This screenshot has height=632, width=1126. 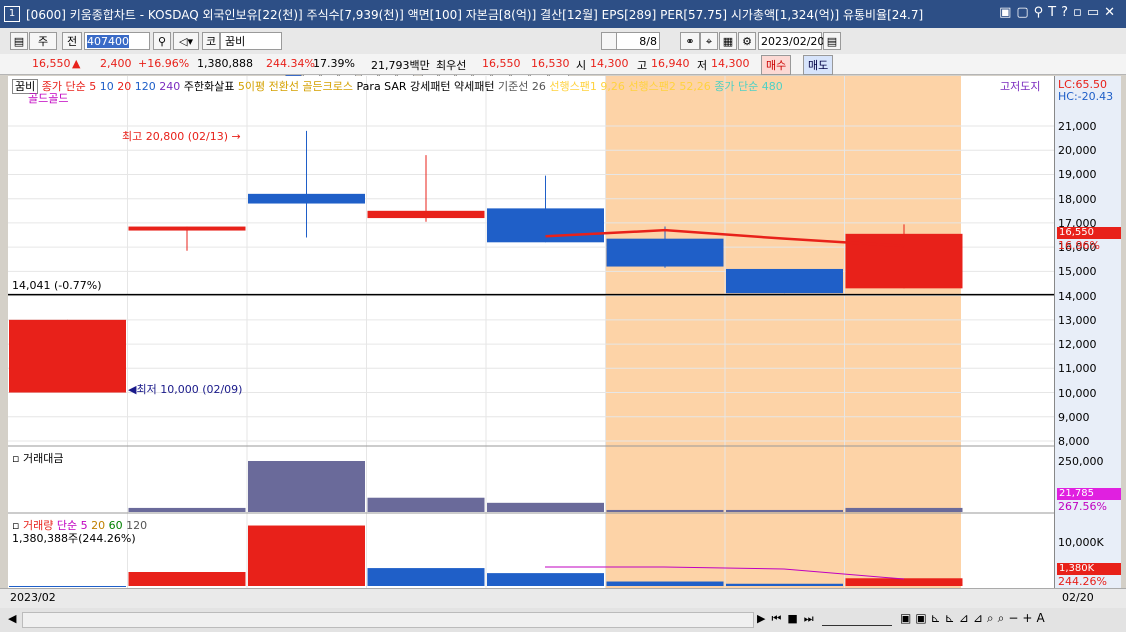 What do you see at coordinates (818, 65) in the screenshot?
I see `sell-button: 매도` at bounding box center [818, 65].